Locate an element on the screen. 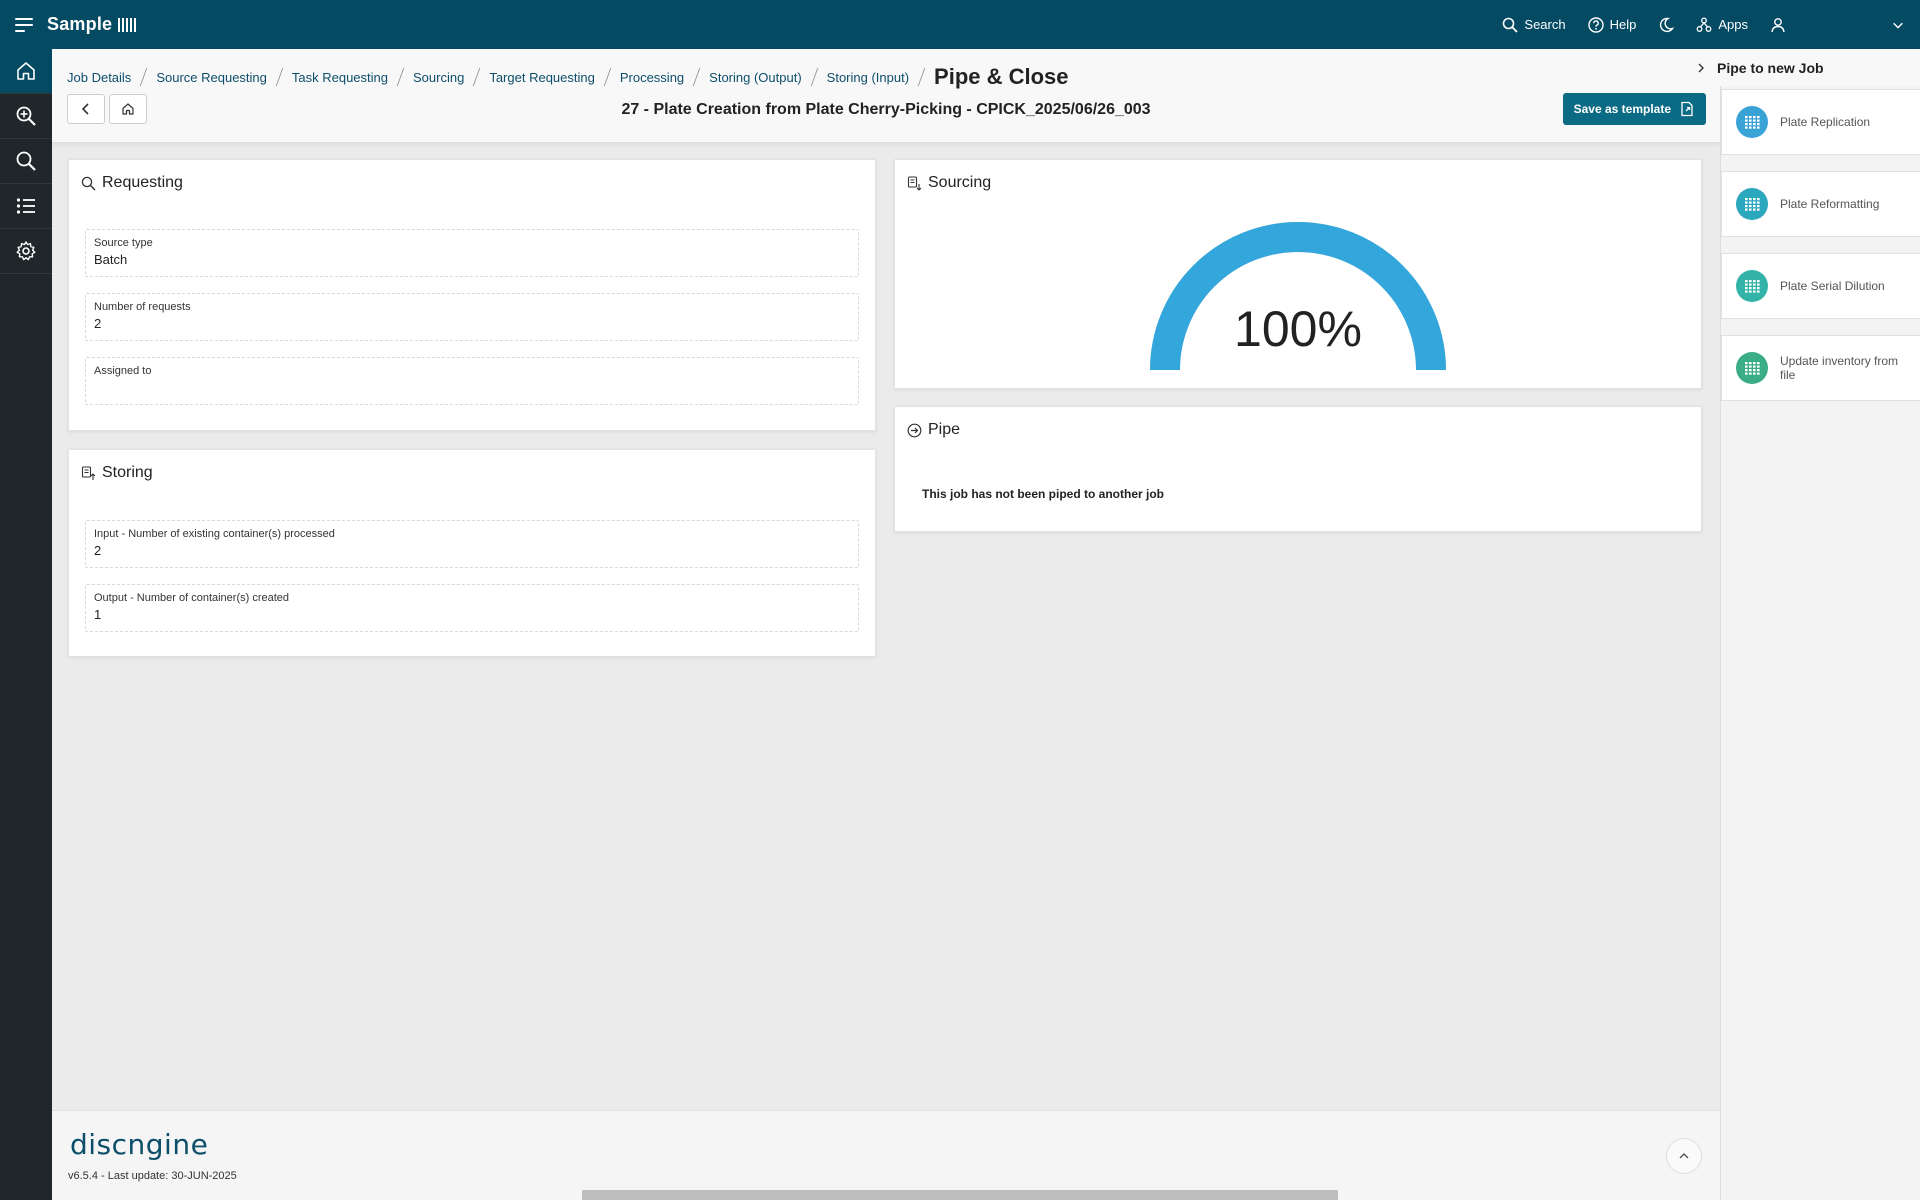  field-value: 1 is located at coordinates (98, 614).